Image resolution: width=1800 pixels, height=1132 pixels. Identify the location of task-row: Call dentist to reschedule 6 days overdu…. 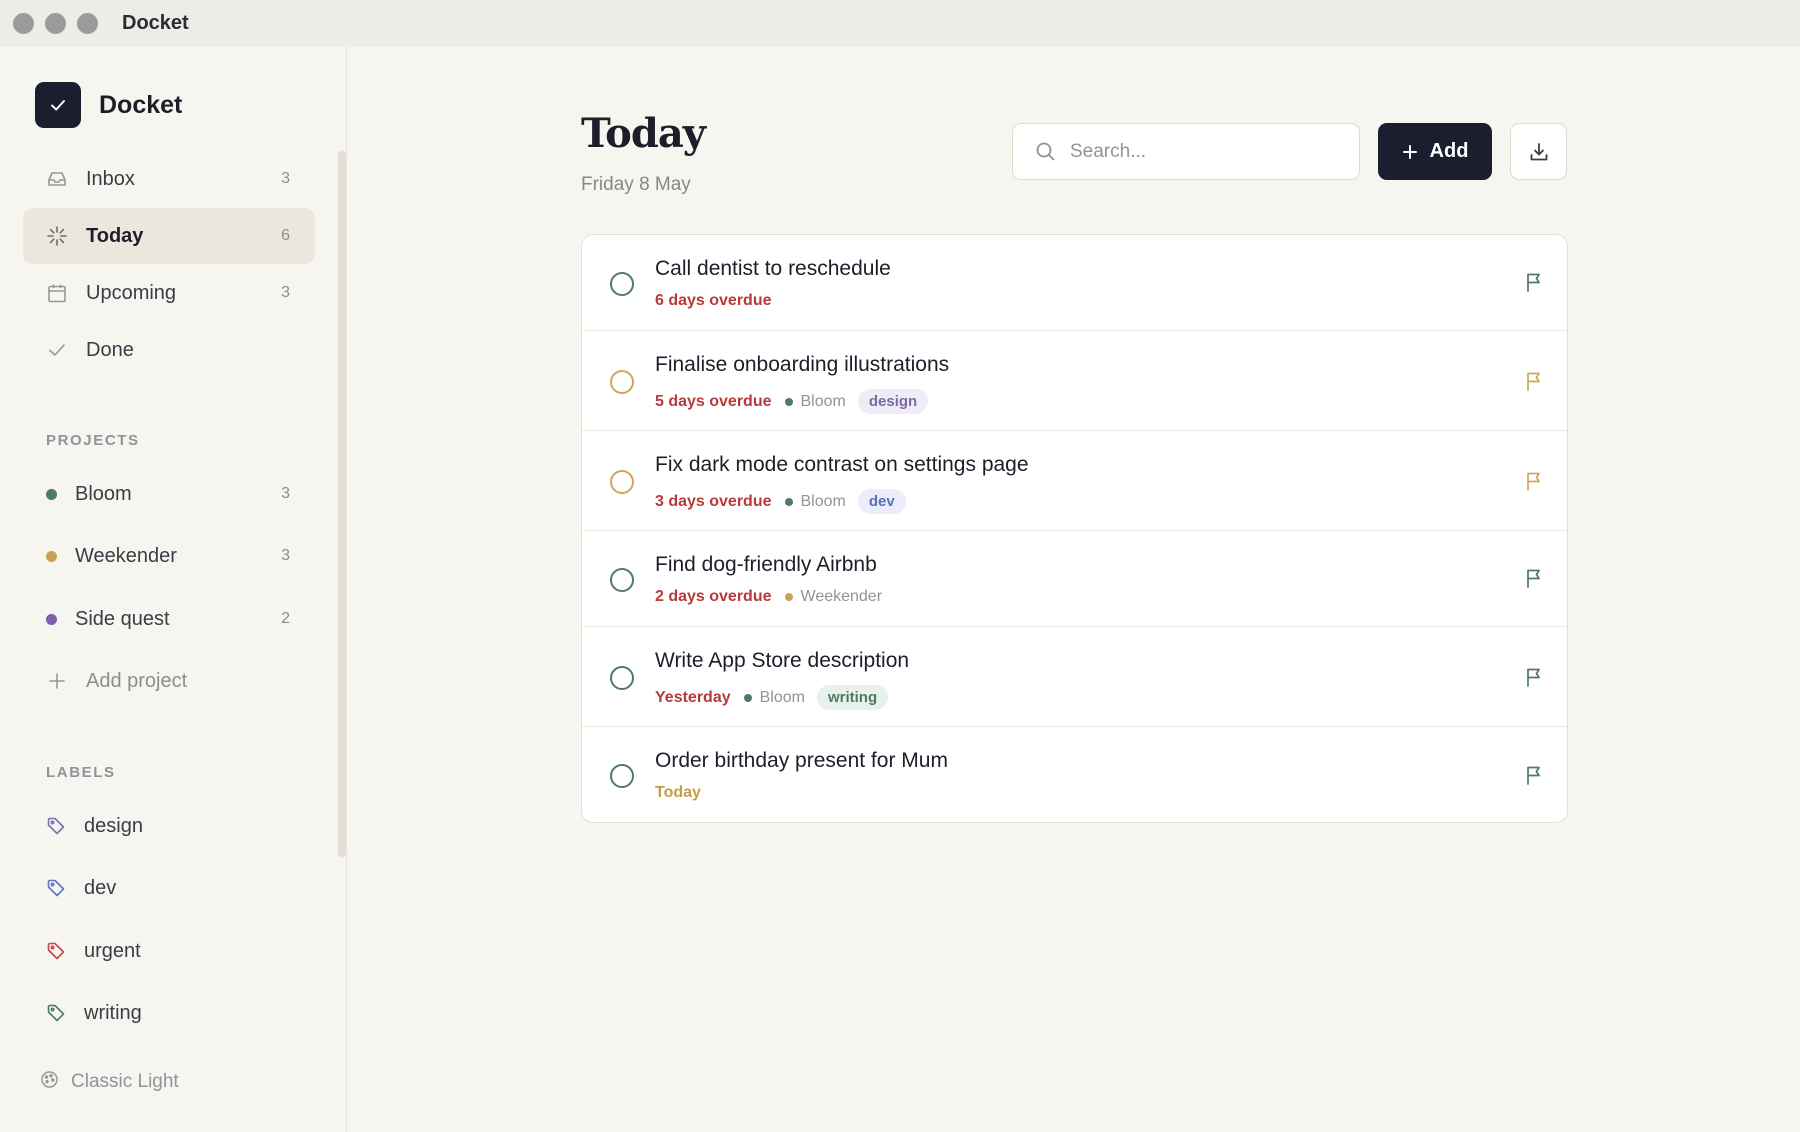
(1074, 283).